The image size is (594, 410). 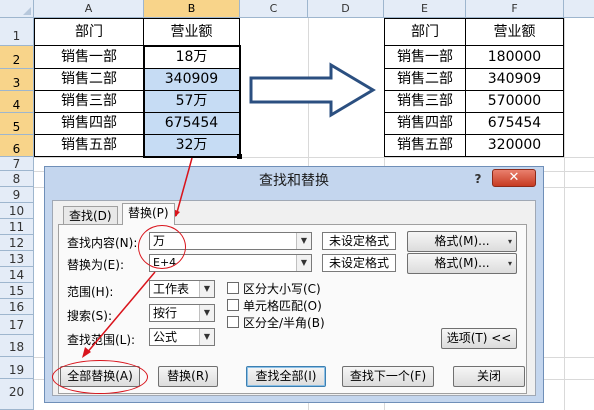 What do you see at coordinates (478, 179) in the screenshot?
I see `help-button: ?` at bounding box center [478, 179].